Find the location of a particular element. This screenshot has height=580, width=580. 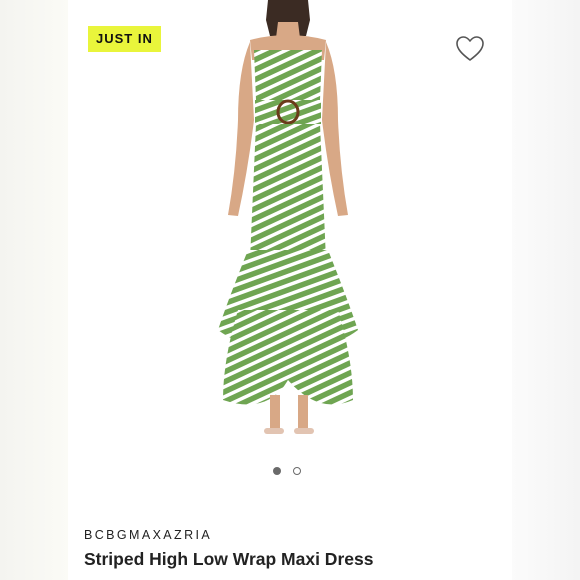

heart-outline-icon is located at coordinates (470, 49).